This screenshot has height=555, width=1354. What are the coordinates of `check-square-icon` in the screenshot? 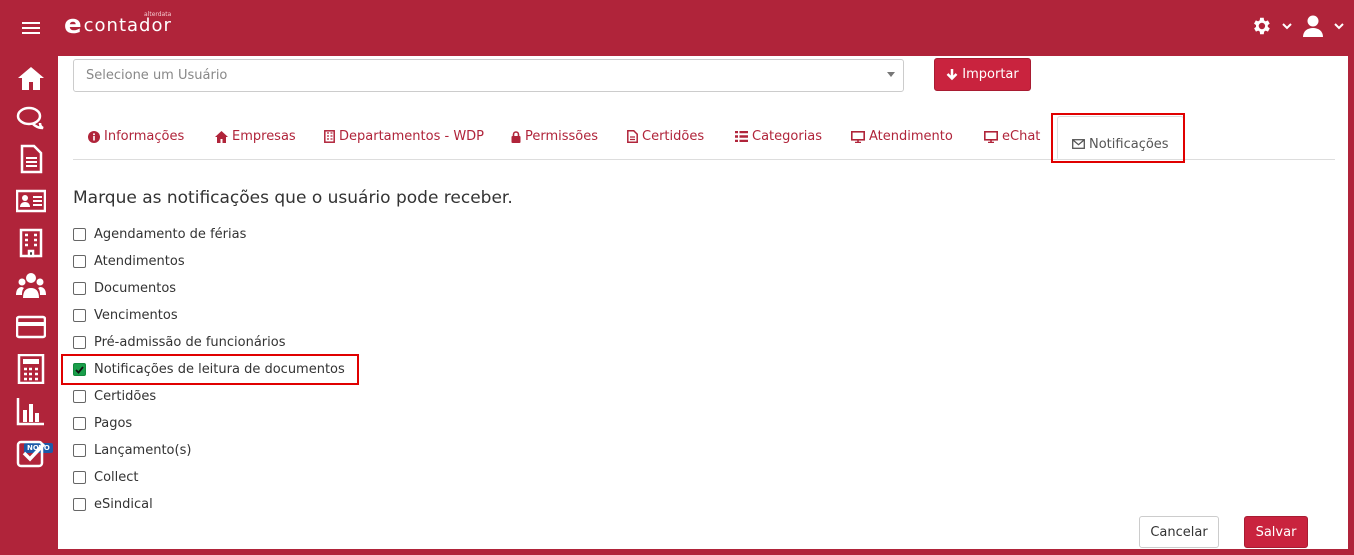 It's located at (31, 453).